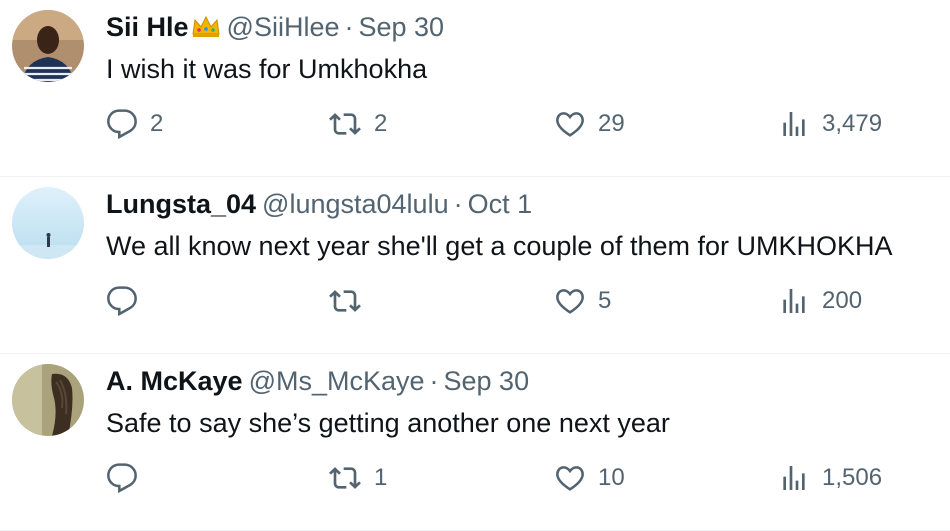  What do you see at coordinates (174, 381) in the screenshot?
I see `author-name: A. McKaye` at bounding box center [174, 381].